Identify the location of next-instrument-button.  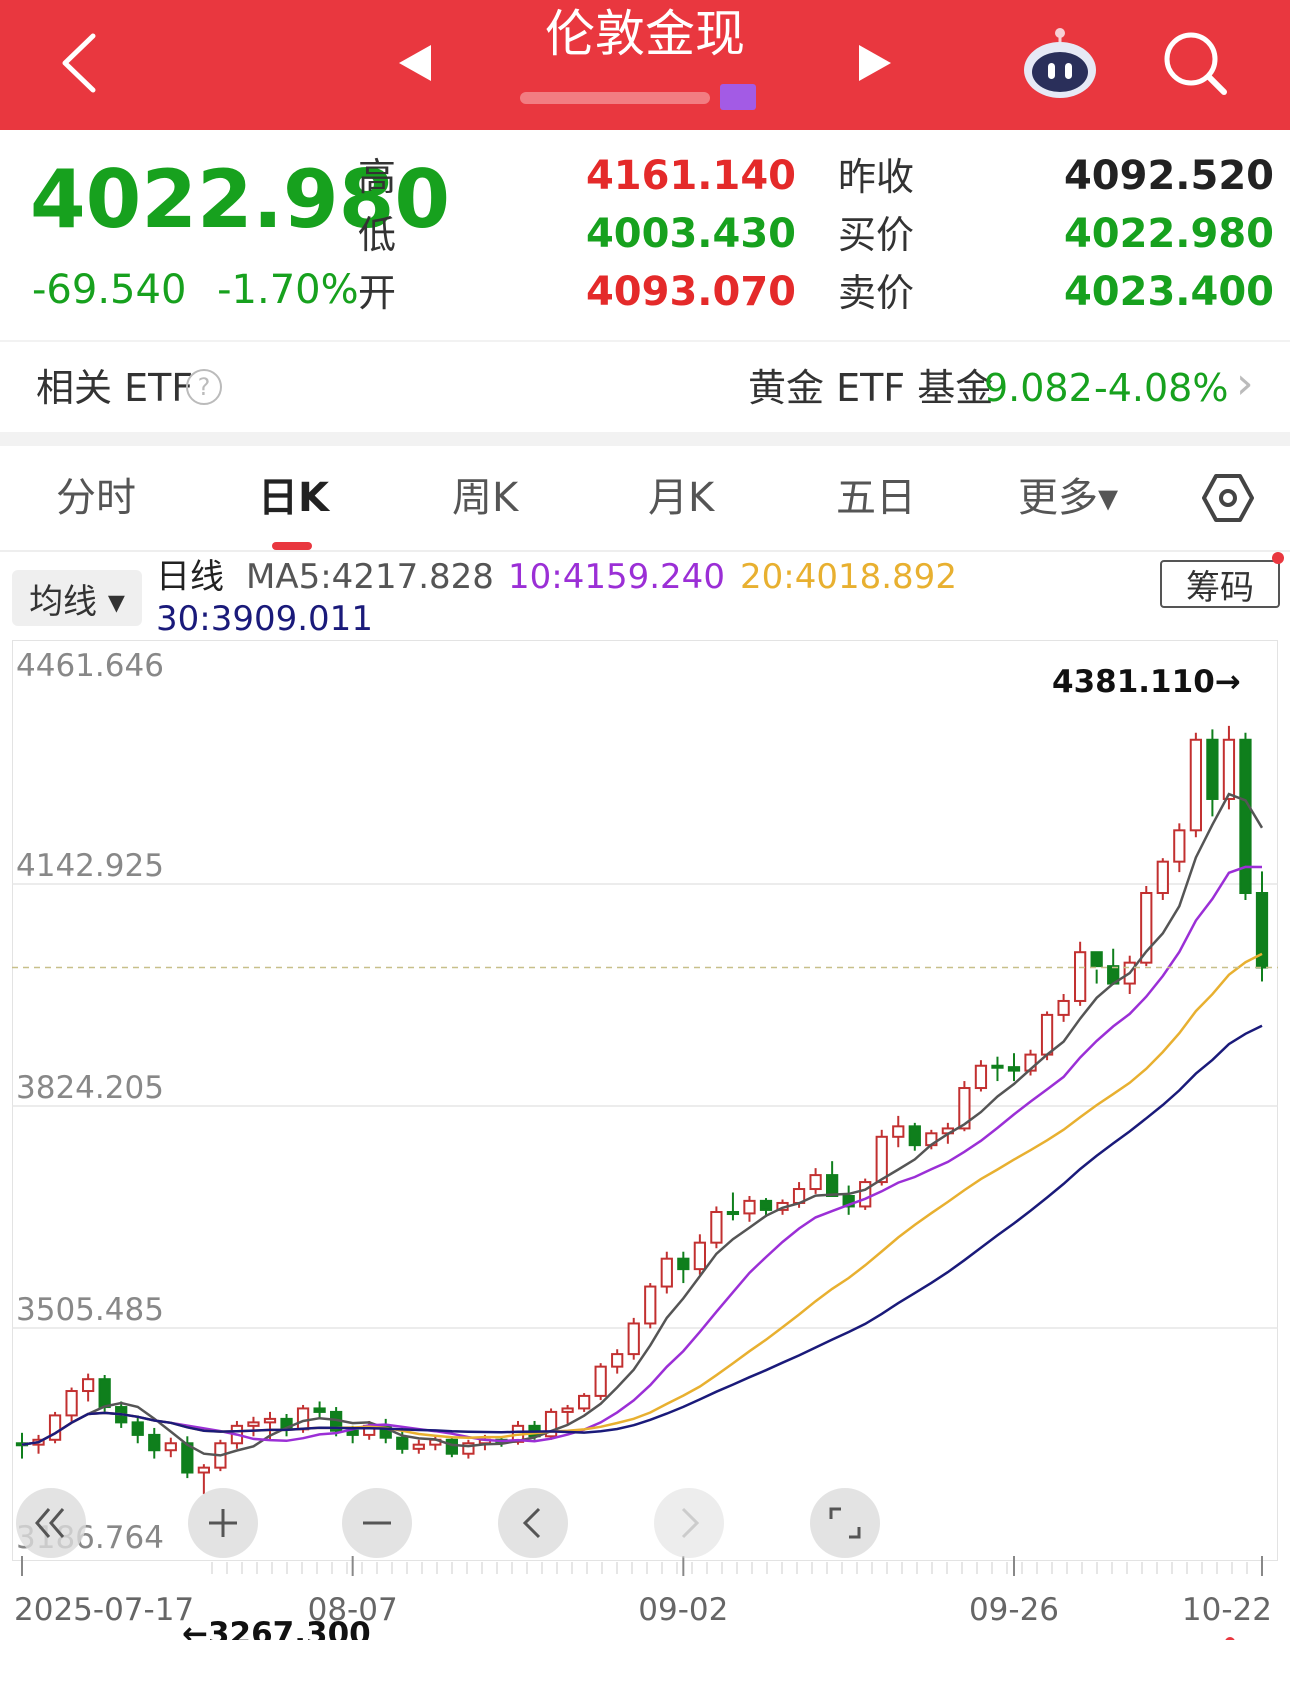
(875, 63).